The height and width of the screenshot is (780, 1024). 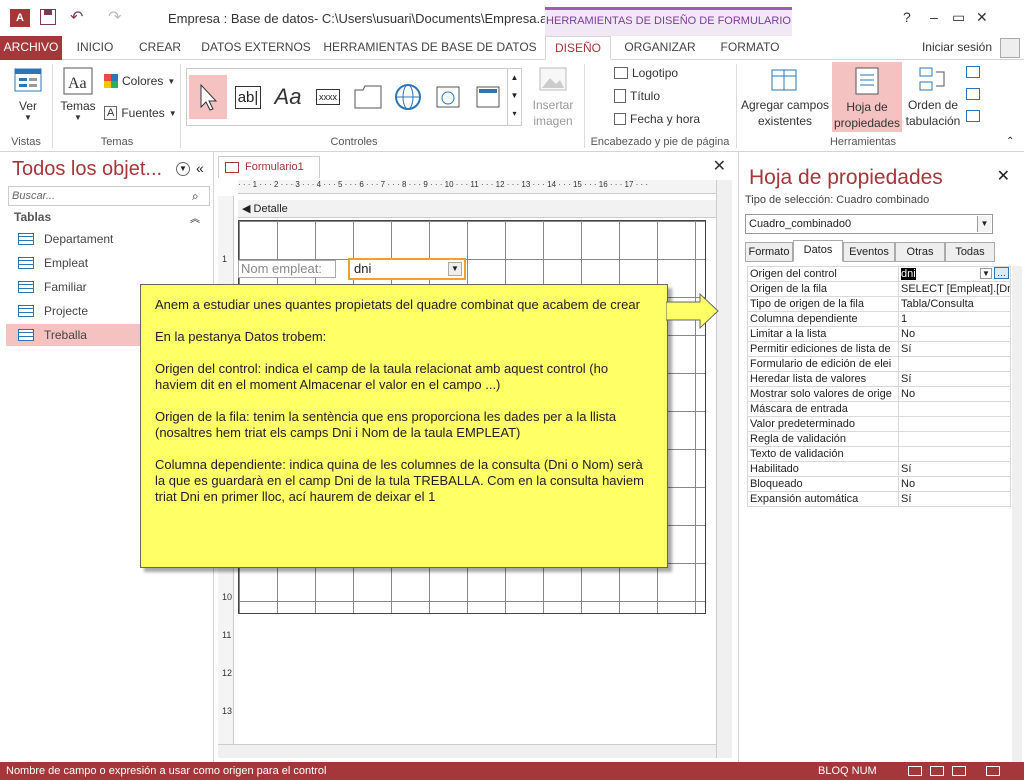 What do you see at coordinates (958, 17) in the screenshot?
I see `restore-button: ▭` at bounding box center [958, 17].